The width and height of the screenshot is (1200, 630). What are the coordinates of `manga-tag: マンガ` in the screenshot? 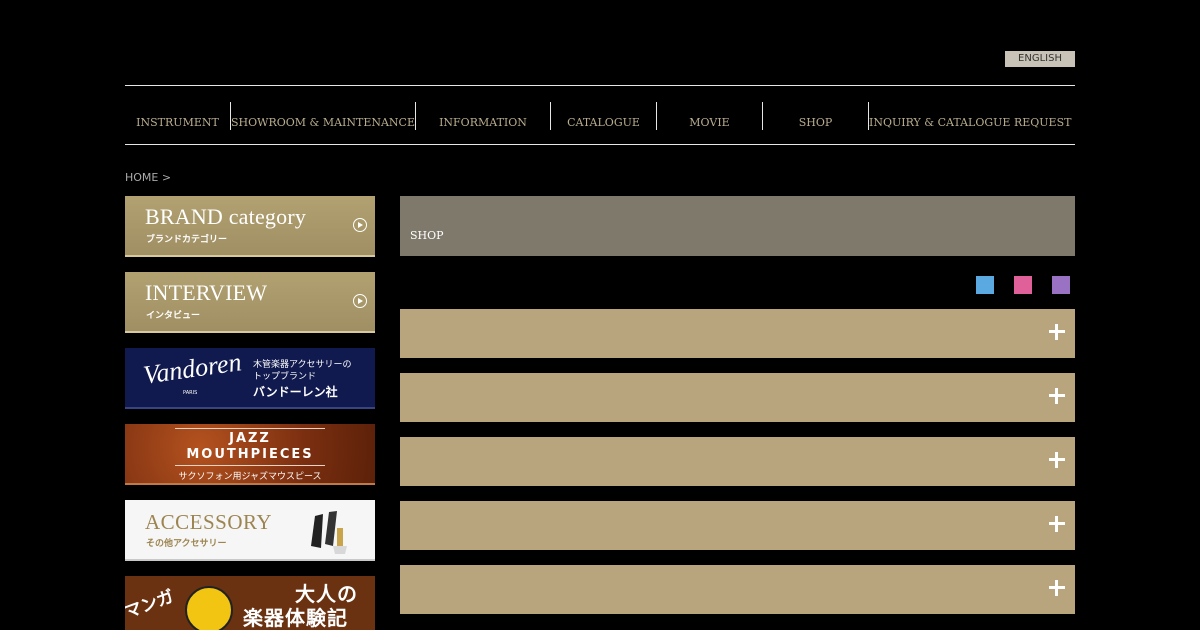 It's located at (151, 604).